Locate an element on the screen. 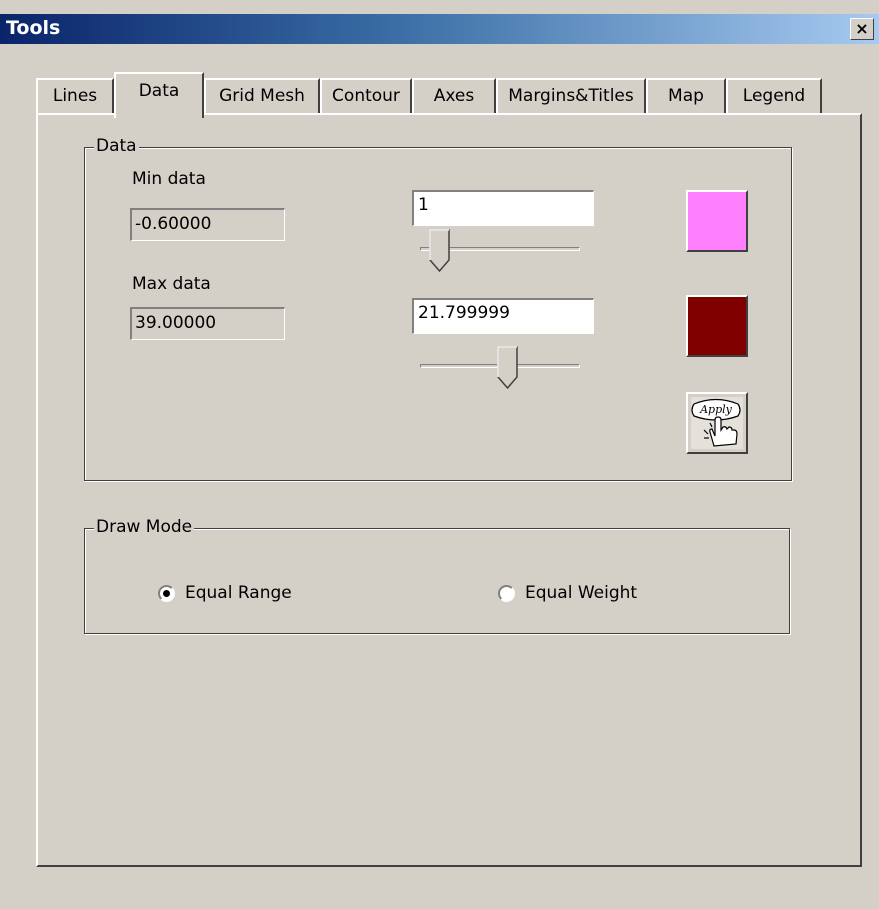 The width and height of the screenshot is (879, 909). apply-button: Apply is located at coordinates (717, 423).